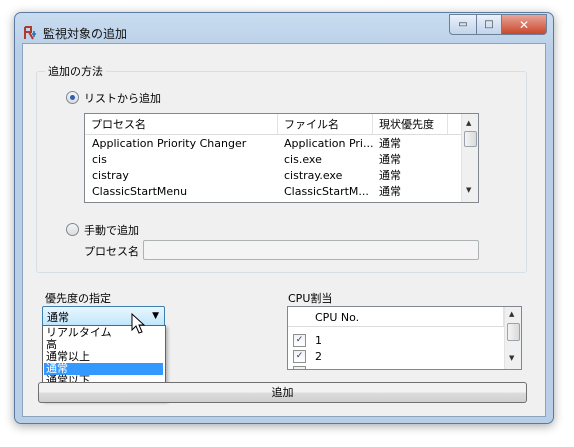 The height and width of the screenshot is (447, 574). Describe the element at coordinates (31, 33) in the screenshot. I see `app-icon` at that location.